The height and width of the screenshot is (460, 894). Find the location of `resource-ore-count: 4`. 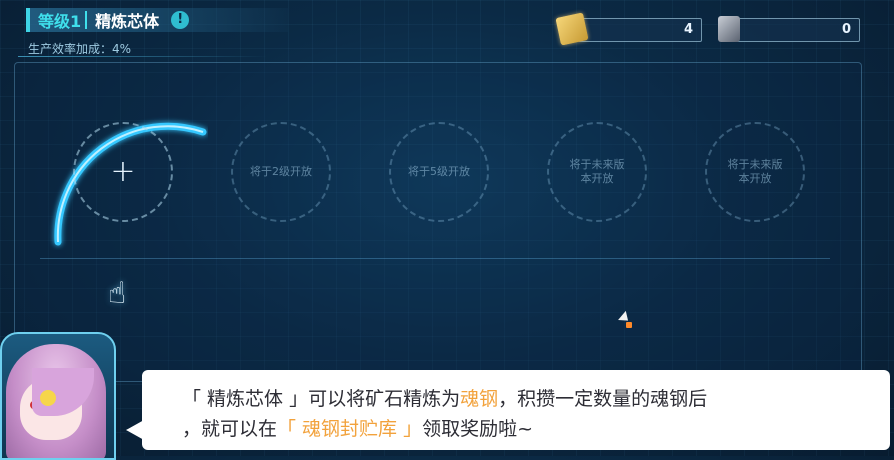

resource-ore-count: 4 is located at coordinates (688, 29).